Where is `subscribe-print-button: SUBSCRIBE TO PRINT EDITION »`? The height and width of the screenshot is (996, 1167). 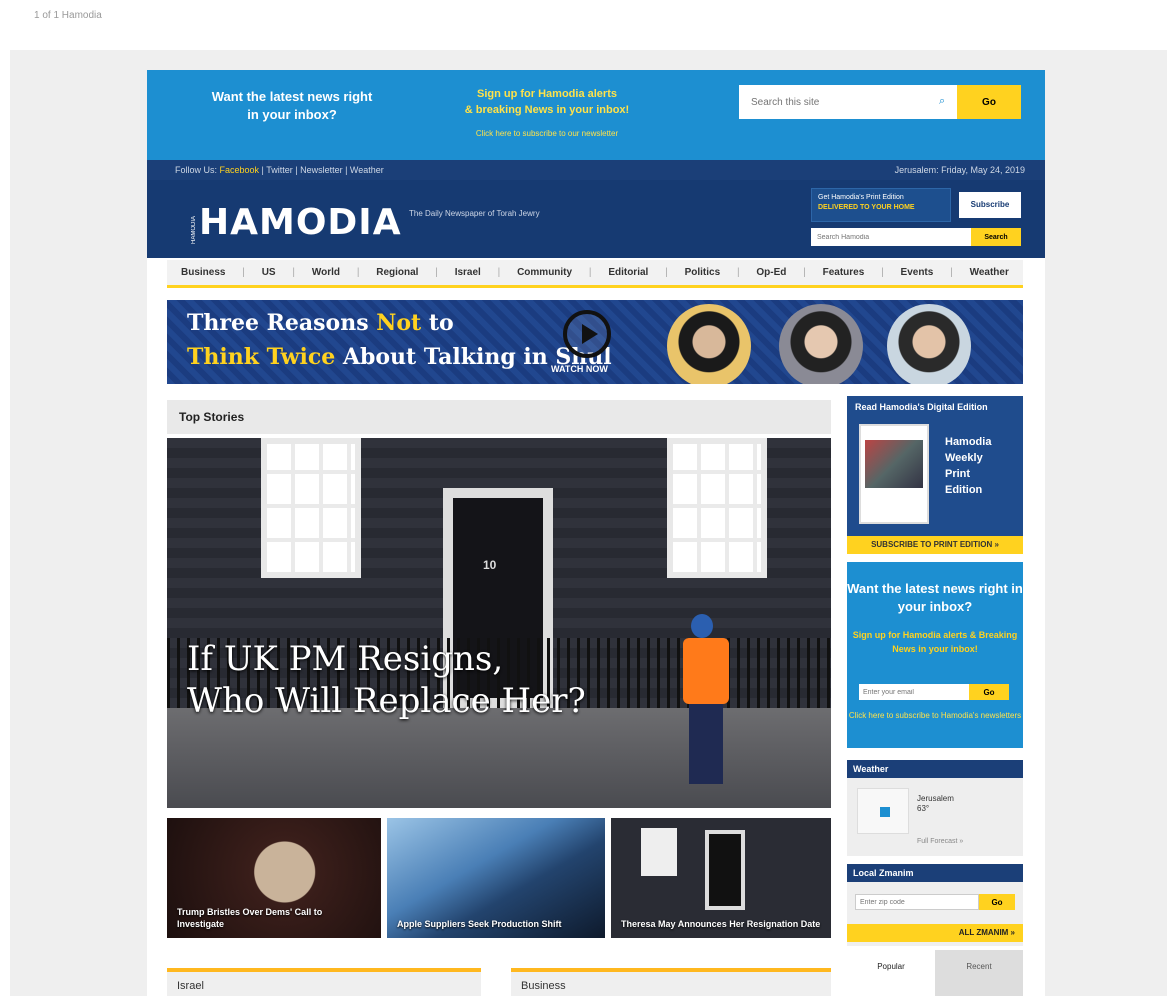
subscribe-print-button: SUBSCRIBE TO PRINT EDITION » is located at coordinates (935, 545).